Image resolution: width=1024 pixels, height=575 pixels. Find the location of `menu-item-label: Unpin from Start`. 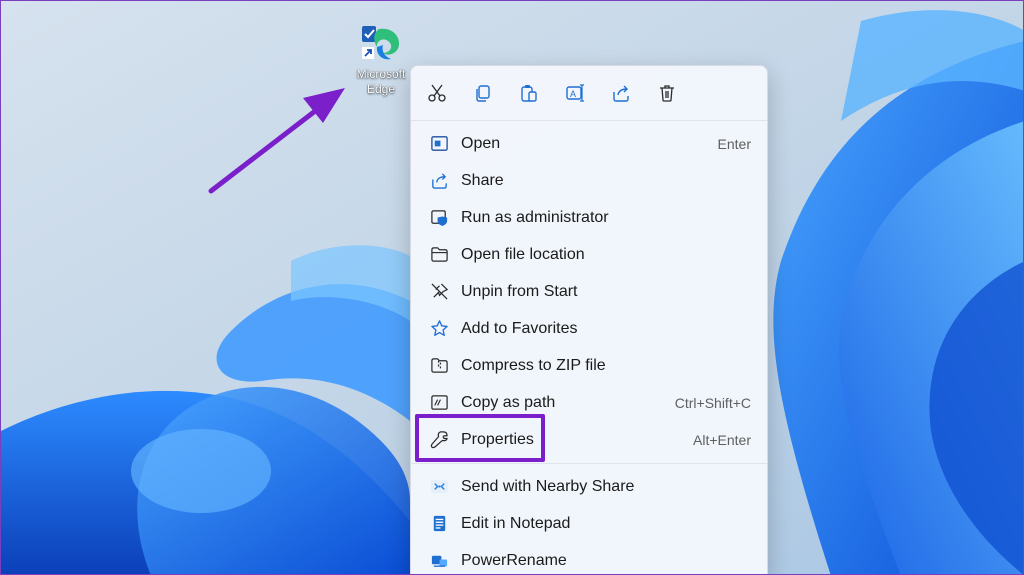

menu-item-label: Unpin from Start is located at coordinates (519, 291).